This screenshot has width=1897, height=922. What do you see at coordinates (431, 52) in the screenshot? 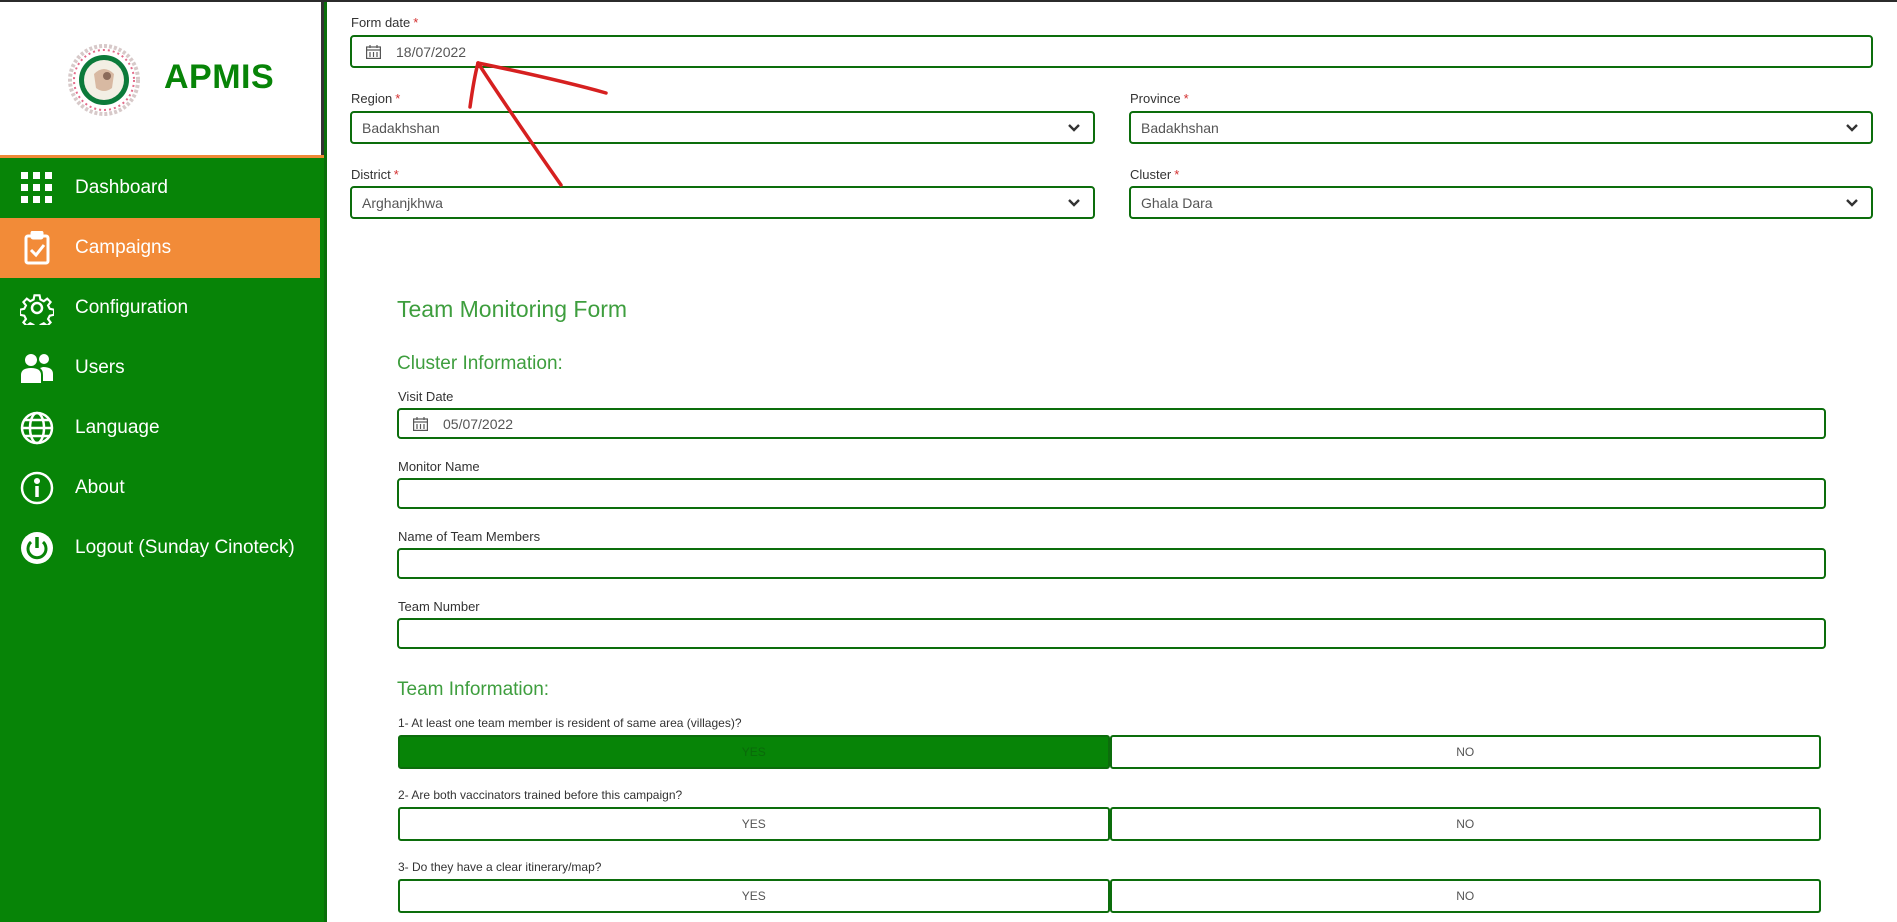
I see `form-date-value: 18/07/2022` at bounding box center [431, 52].